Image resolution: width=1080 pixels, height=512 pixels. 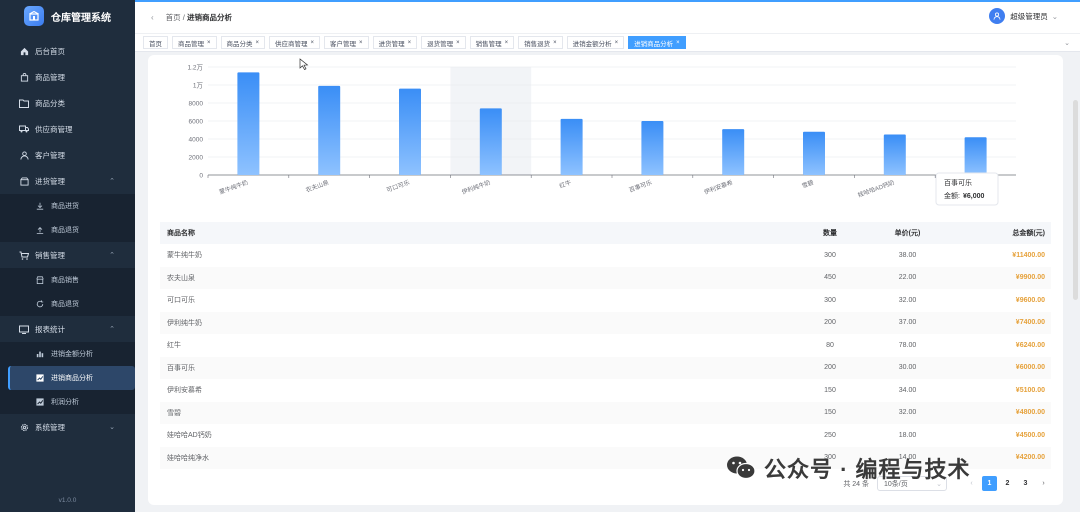 I want to click on user-menu: 超级管理员 ⌄, so click(x=1023, y=16).